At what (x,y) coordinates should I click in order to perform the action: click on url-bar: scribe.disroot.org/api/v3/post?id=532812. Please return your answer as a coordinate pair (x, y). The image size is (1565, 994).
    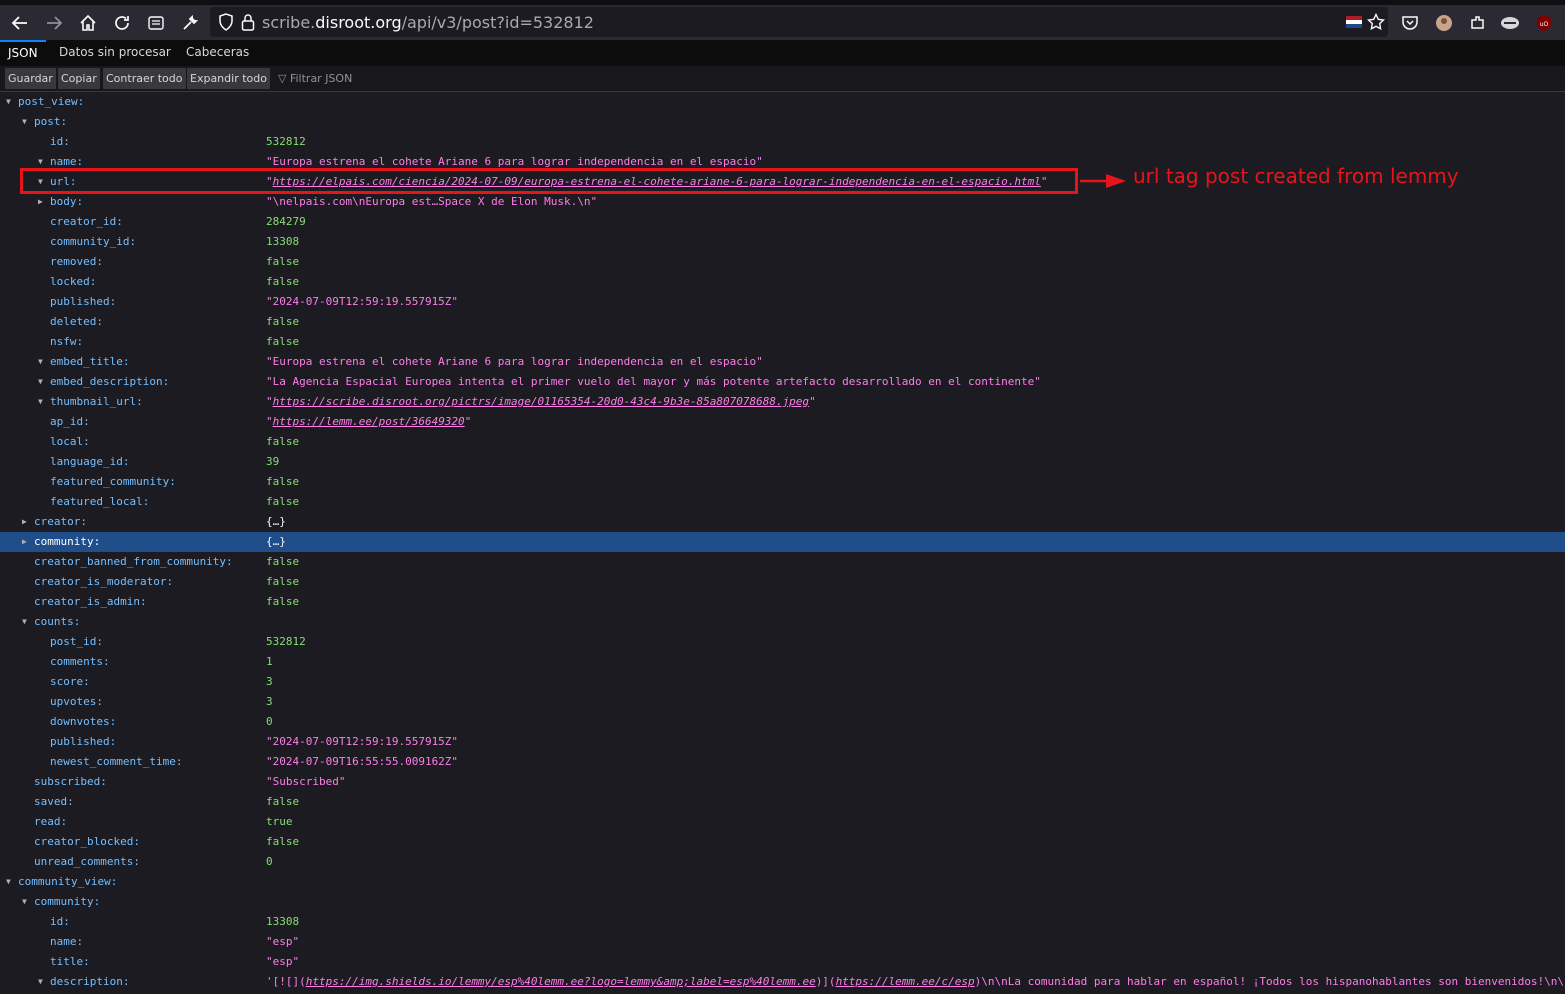
    Looking at the image, I should click on (799, 22).